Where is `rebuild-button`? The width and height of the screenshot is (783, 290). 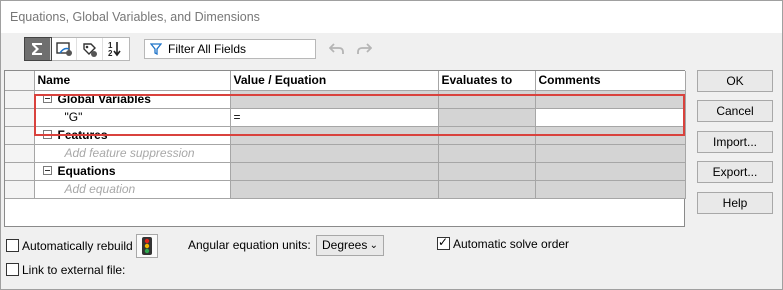
rebuild-button is located at coordinates (147, 246).